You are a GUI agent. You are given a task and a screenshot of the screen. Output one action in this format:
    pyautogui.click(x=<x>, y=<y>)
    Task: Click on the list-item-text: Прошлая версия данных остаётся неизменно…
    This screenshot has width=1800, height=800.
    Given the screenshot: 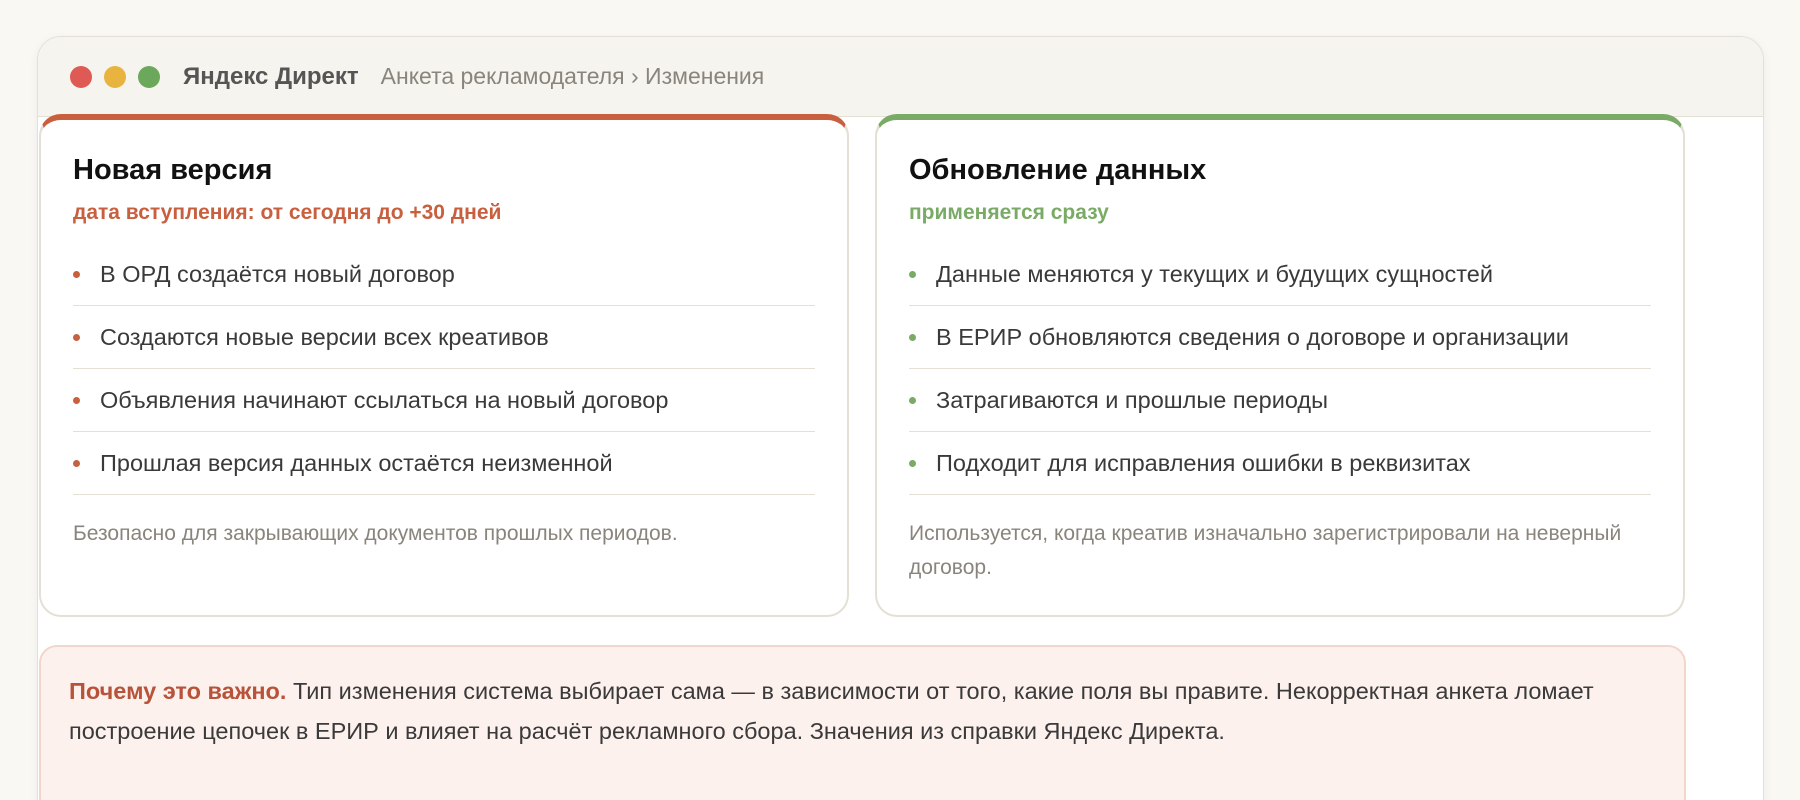 What is the action you would take?
    pyautogui.click(x=356, y=462)
    